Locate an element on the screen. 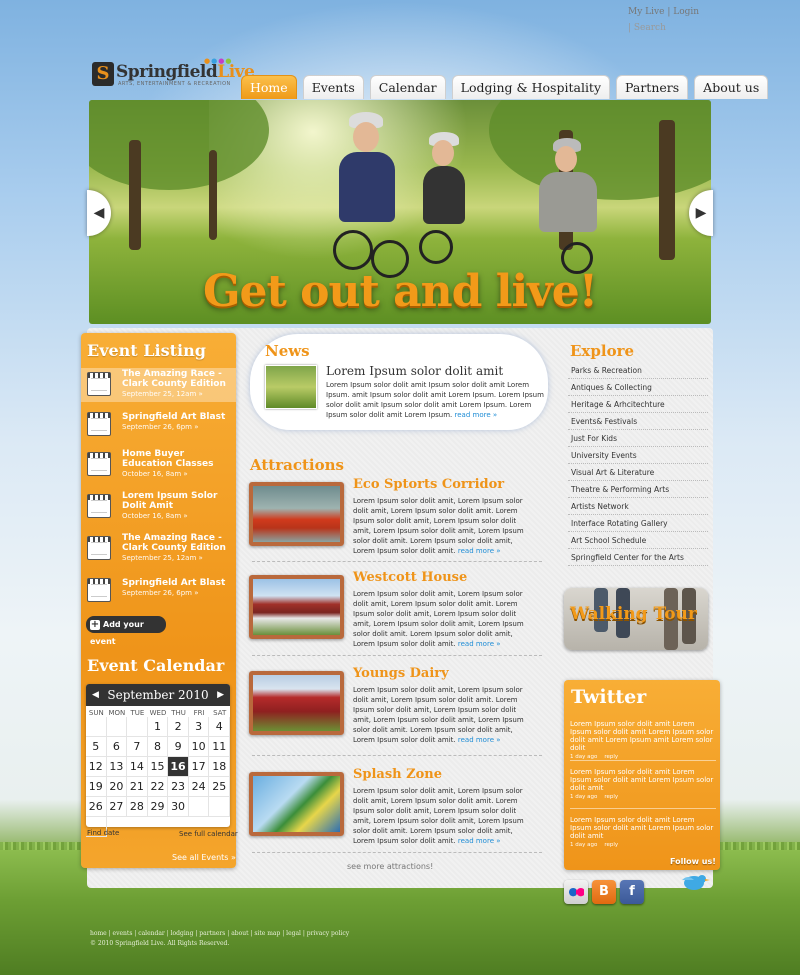 The width and height of the screenshot is (800, 975). nav-tab-partners: Partners is located at coordinates (652, 87).